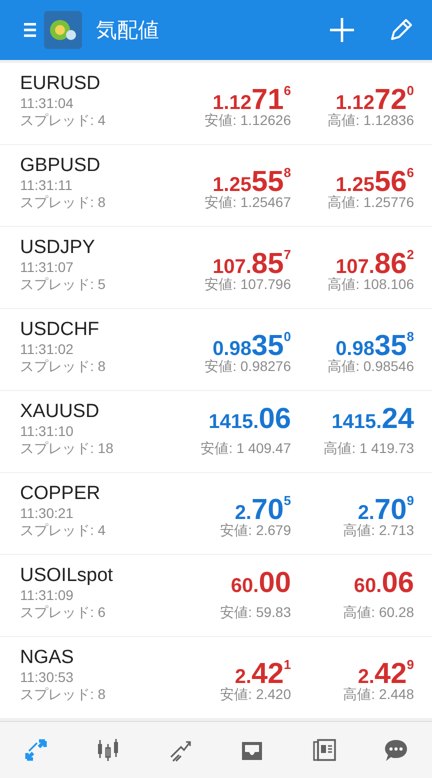 The width and height of the screenshot is (432, 778). Describe the element at coordinates (67, 448) in the screenshot. I see `spread-label: スプレッド: 18` at that location.